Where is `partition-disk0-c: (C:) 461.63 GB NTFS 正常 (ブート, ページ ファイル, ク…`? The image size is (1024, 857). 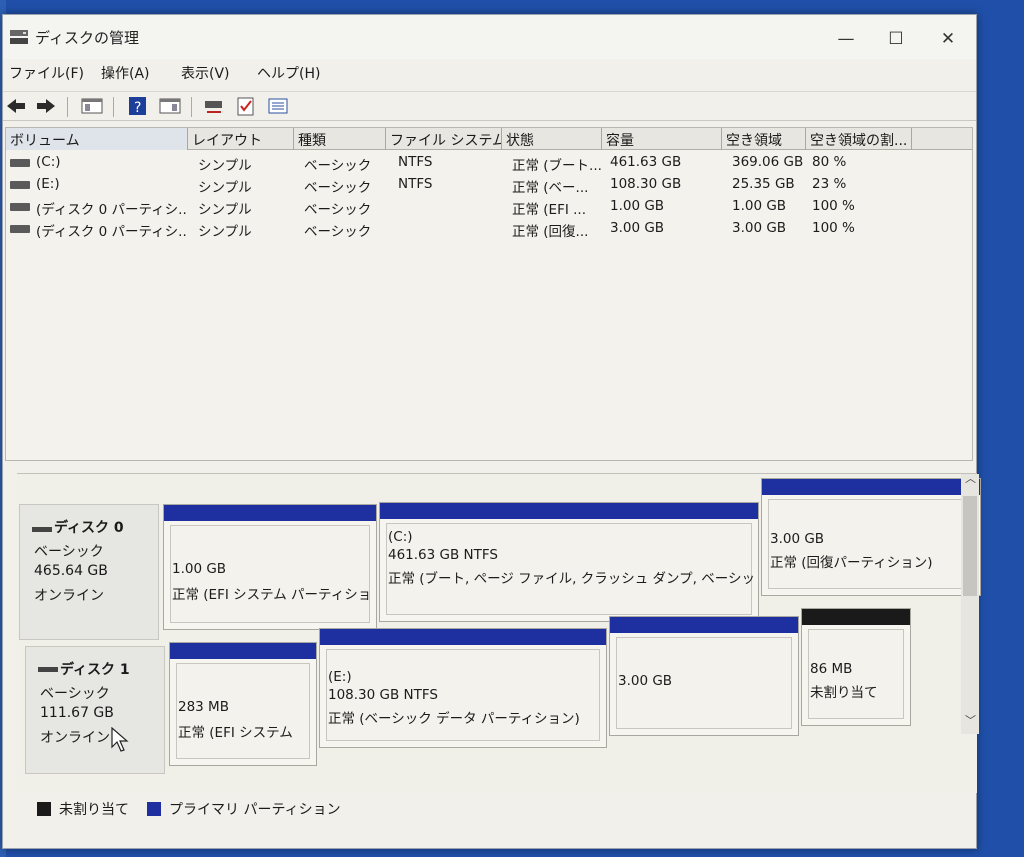 partition-disk0-c: (C:) 461.63 GB NTFS 正常 (ブート, ページ ファイル, ク… is located at coordinates (569, 562).